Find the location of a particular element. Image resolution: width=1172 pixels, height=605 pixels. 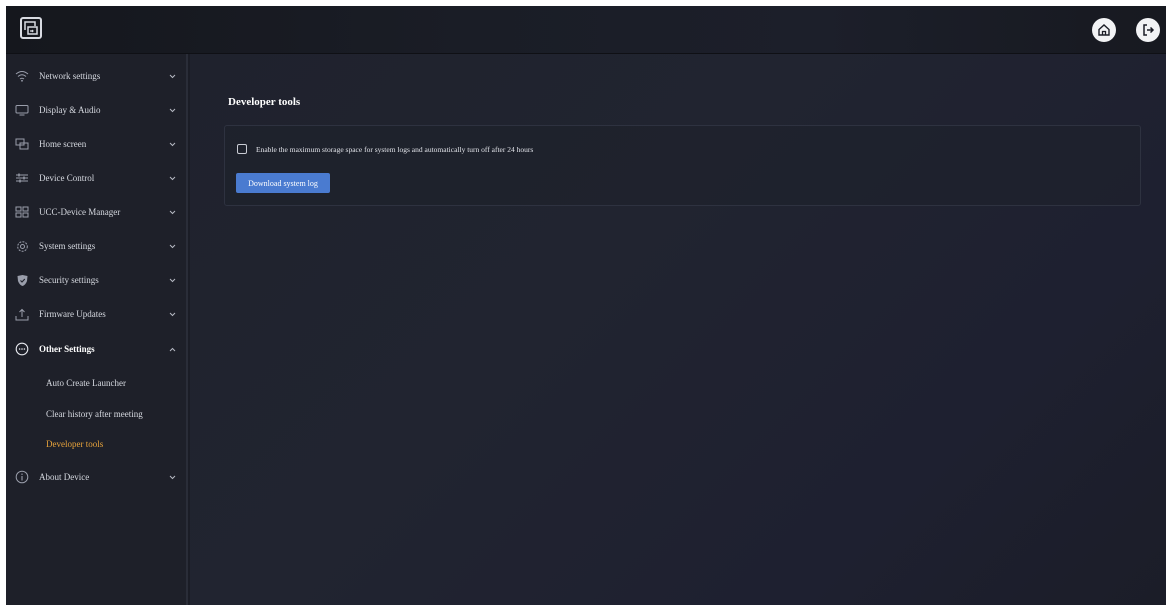

top-bar is located at coordinates (586, 30).